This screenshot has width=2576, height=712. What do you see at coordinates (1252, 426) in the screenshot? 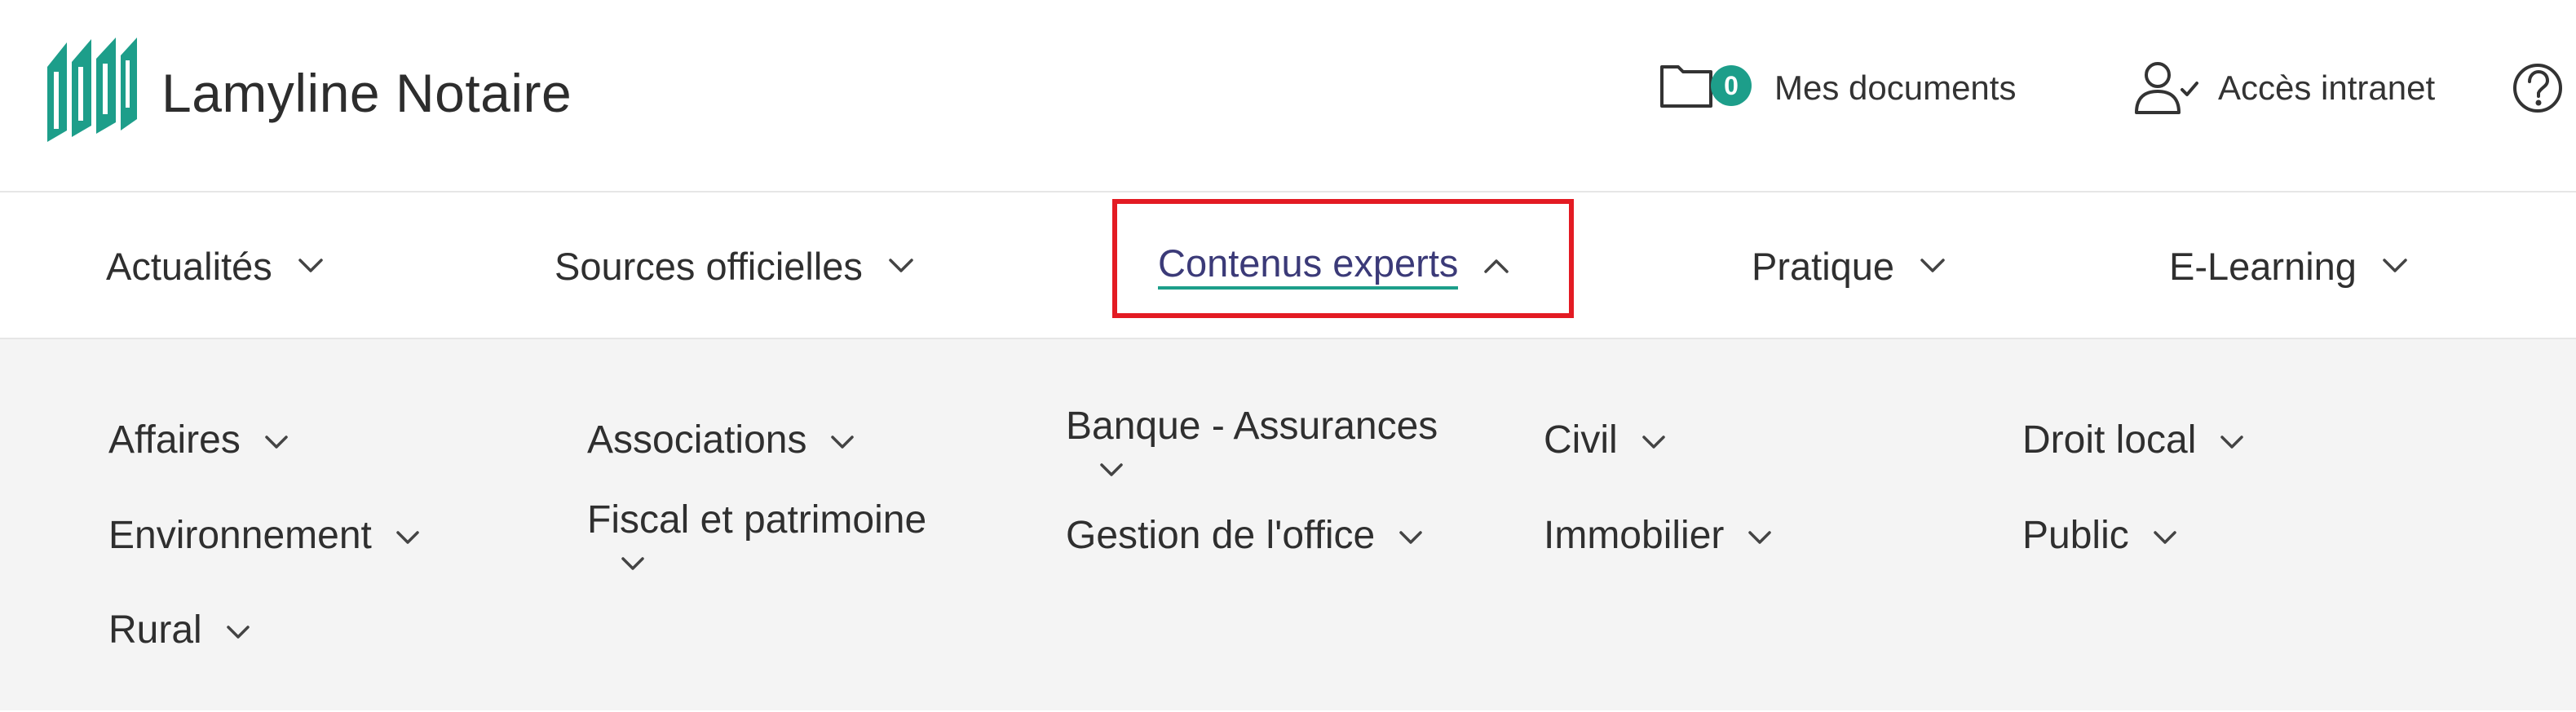
I see `category-label: Banque - Assurances` at bounding box center [1252, 426].